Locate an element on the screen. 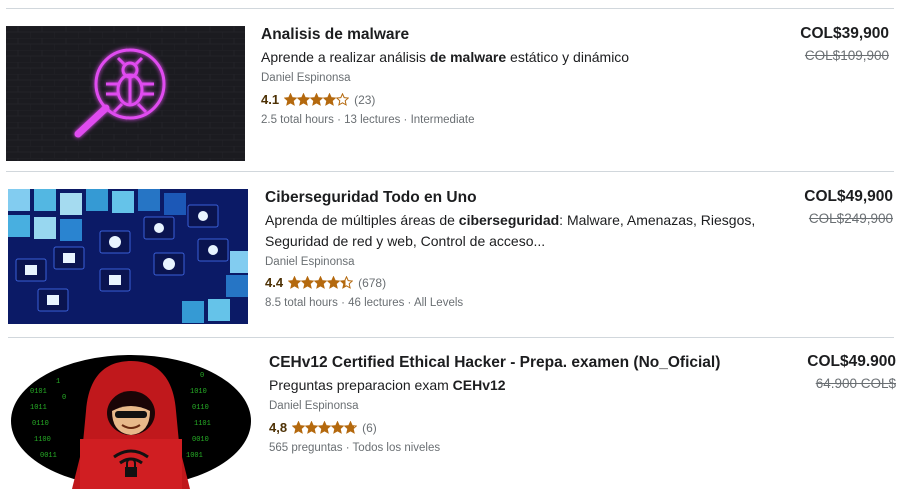 The image size is (902, 491). svg-text: 0011 is located at coordinates (48, 456).